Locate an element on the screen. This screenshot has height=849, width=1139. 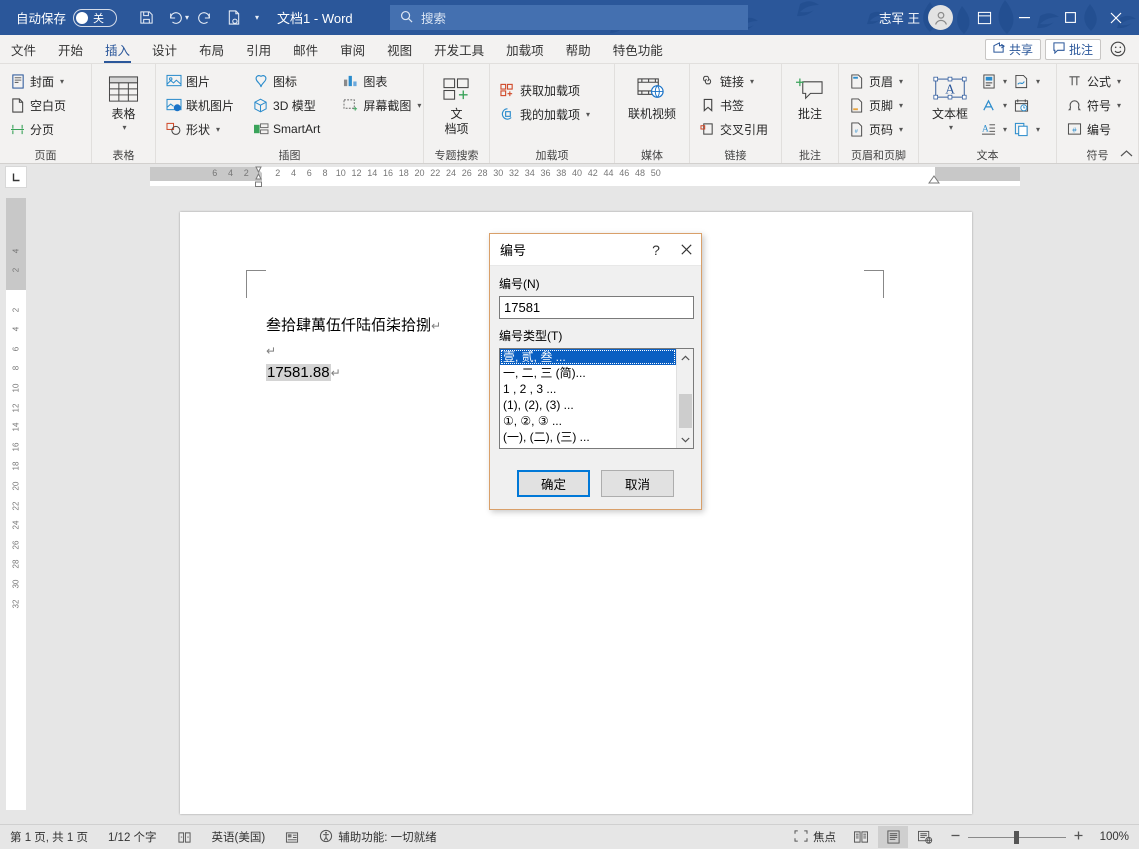
footer-button: 页脚 ▾ is located at coordinates (875, 105).